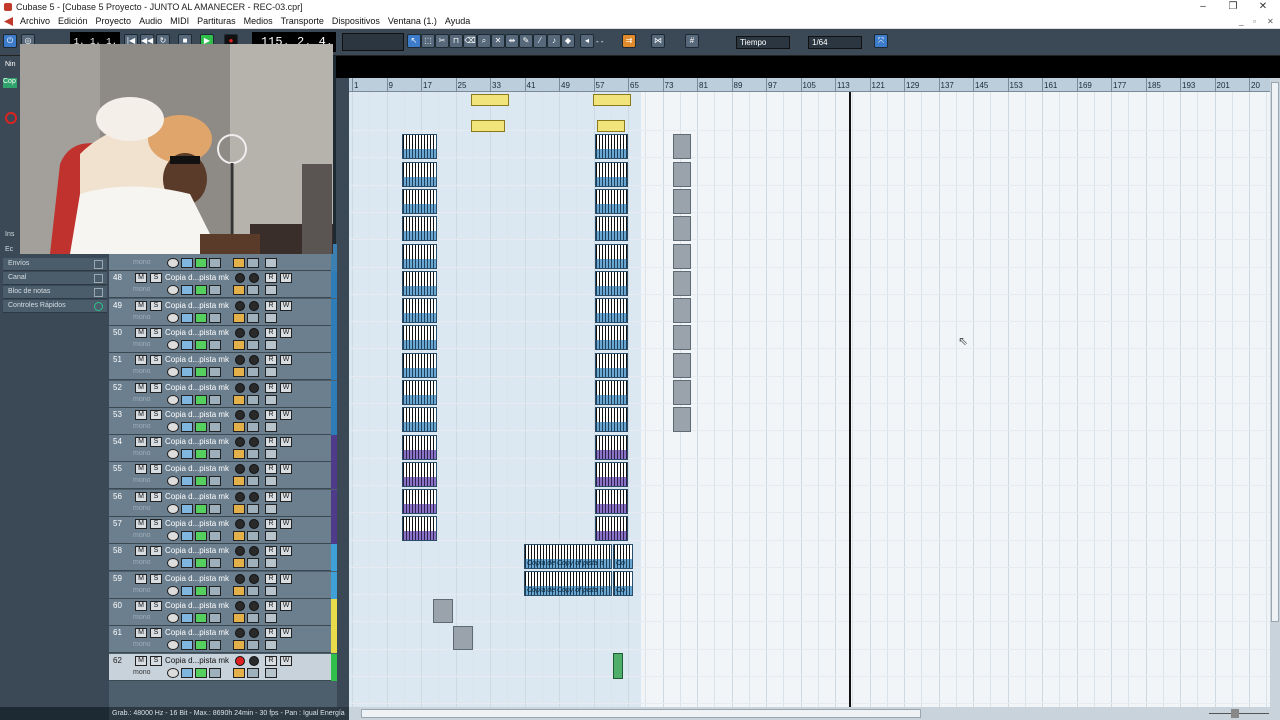  Describe the element at coordinates (223, 640) in the screenshot. I see `track-row: 61 M S Copia d...pista mk R Wmono` at that location.